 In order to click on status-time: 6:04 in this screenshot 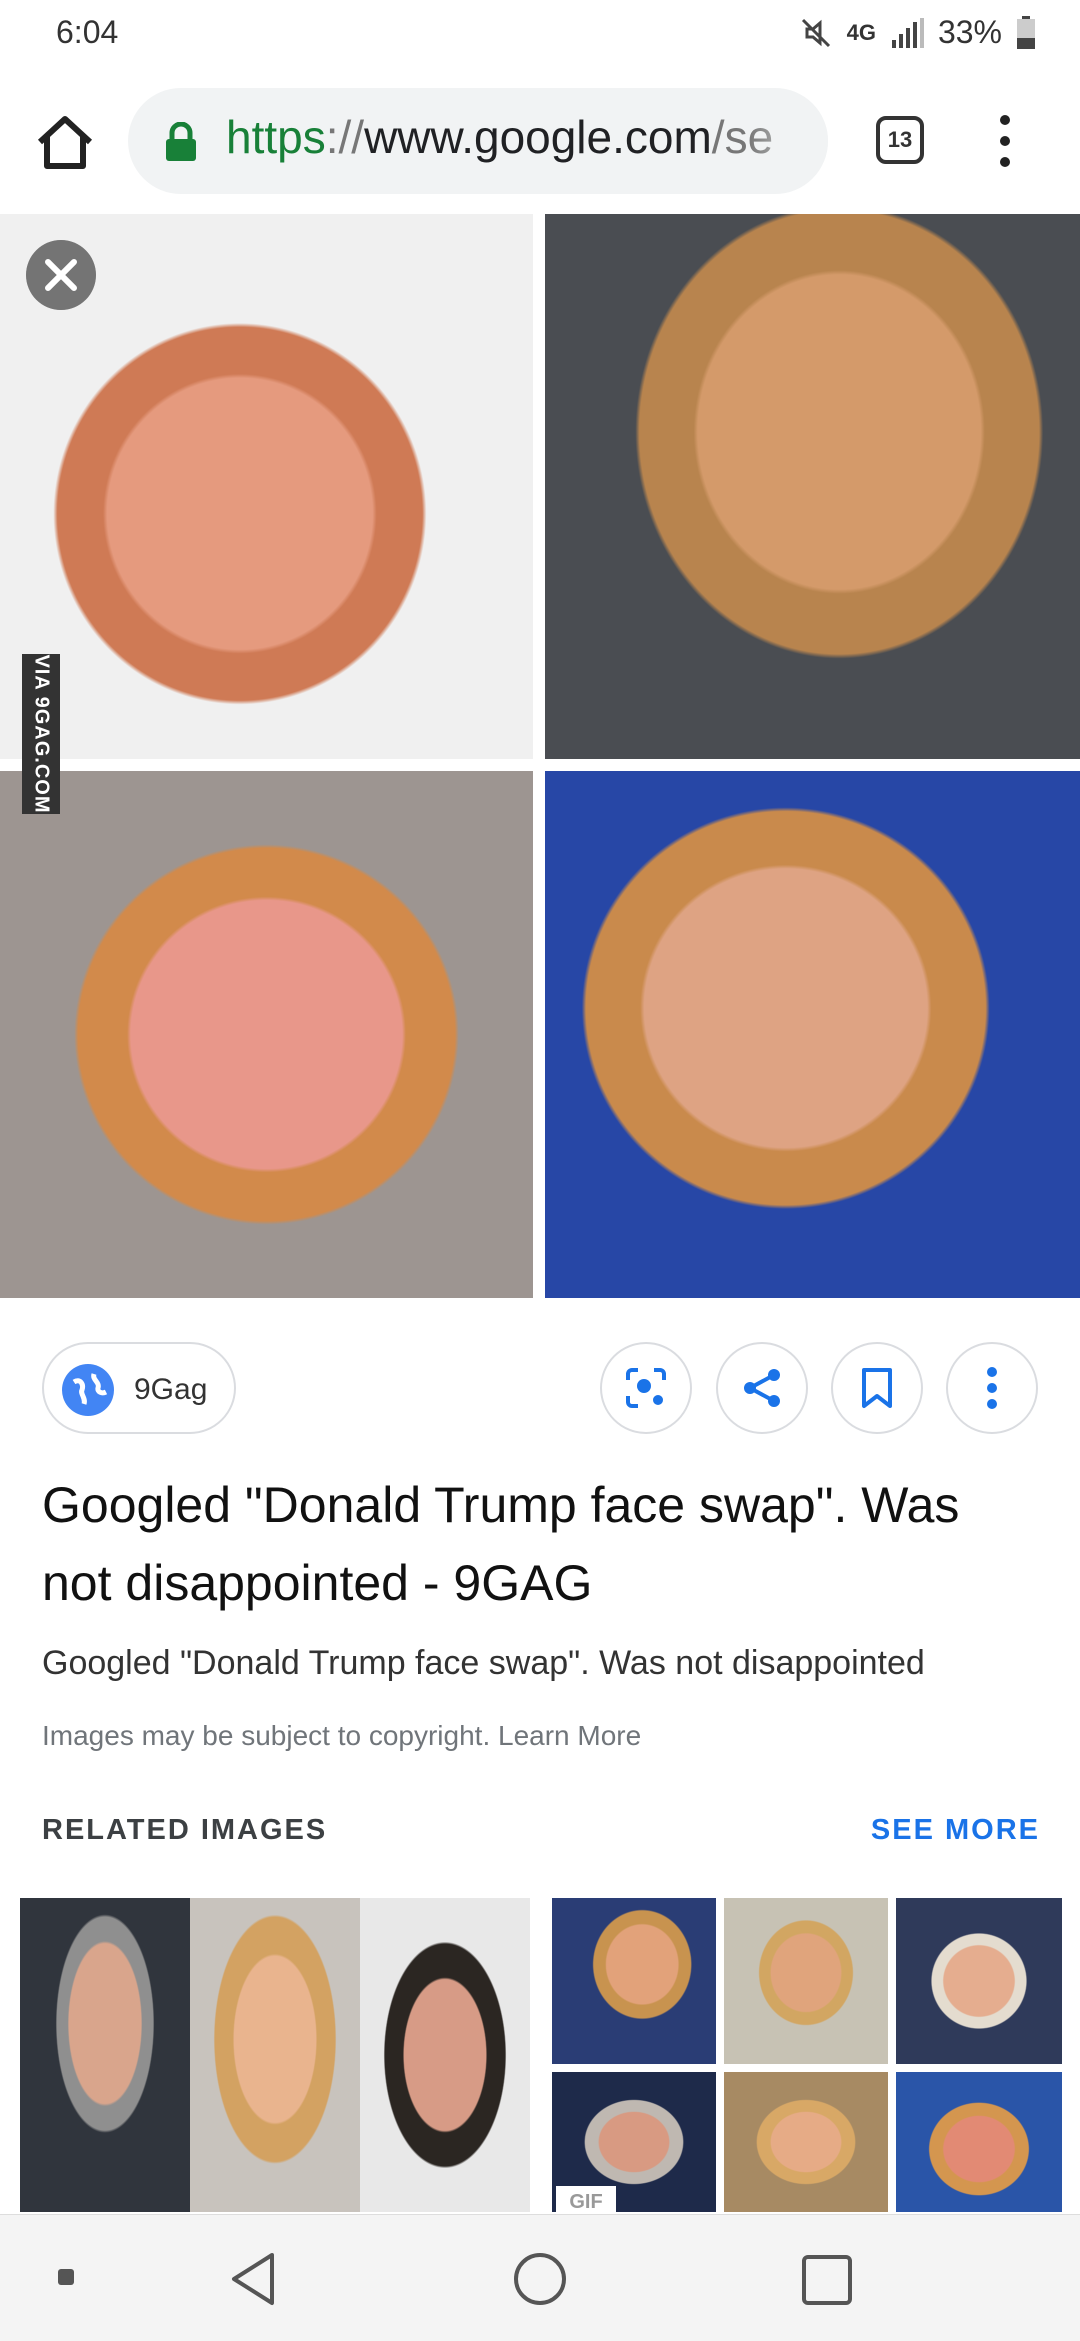, I will do `click(87, 32)`.